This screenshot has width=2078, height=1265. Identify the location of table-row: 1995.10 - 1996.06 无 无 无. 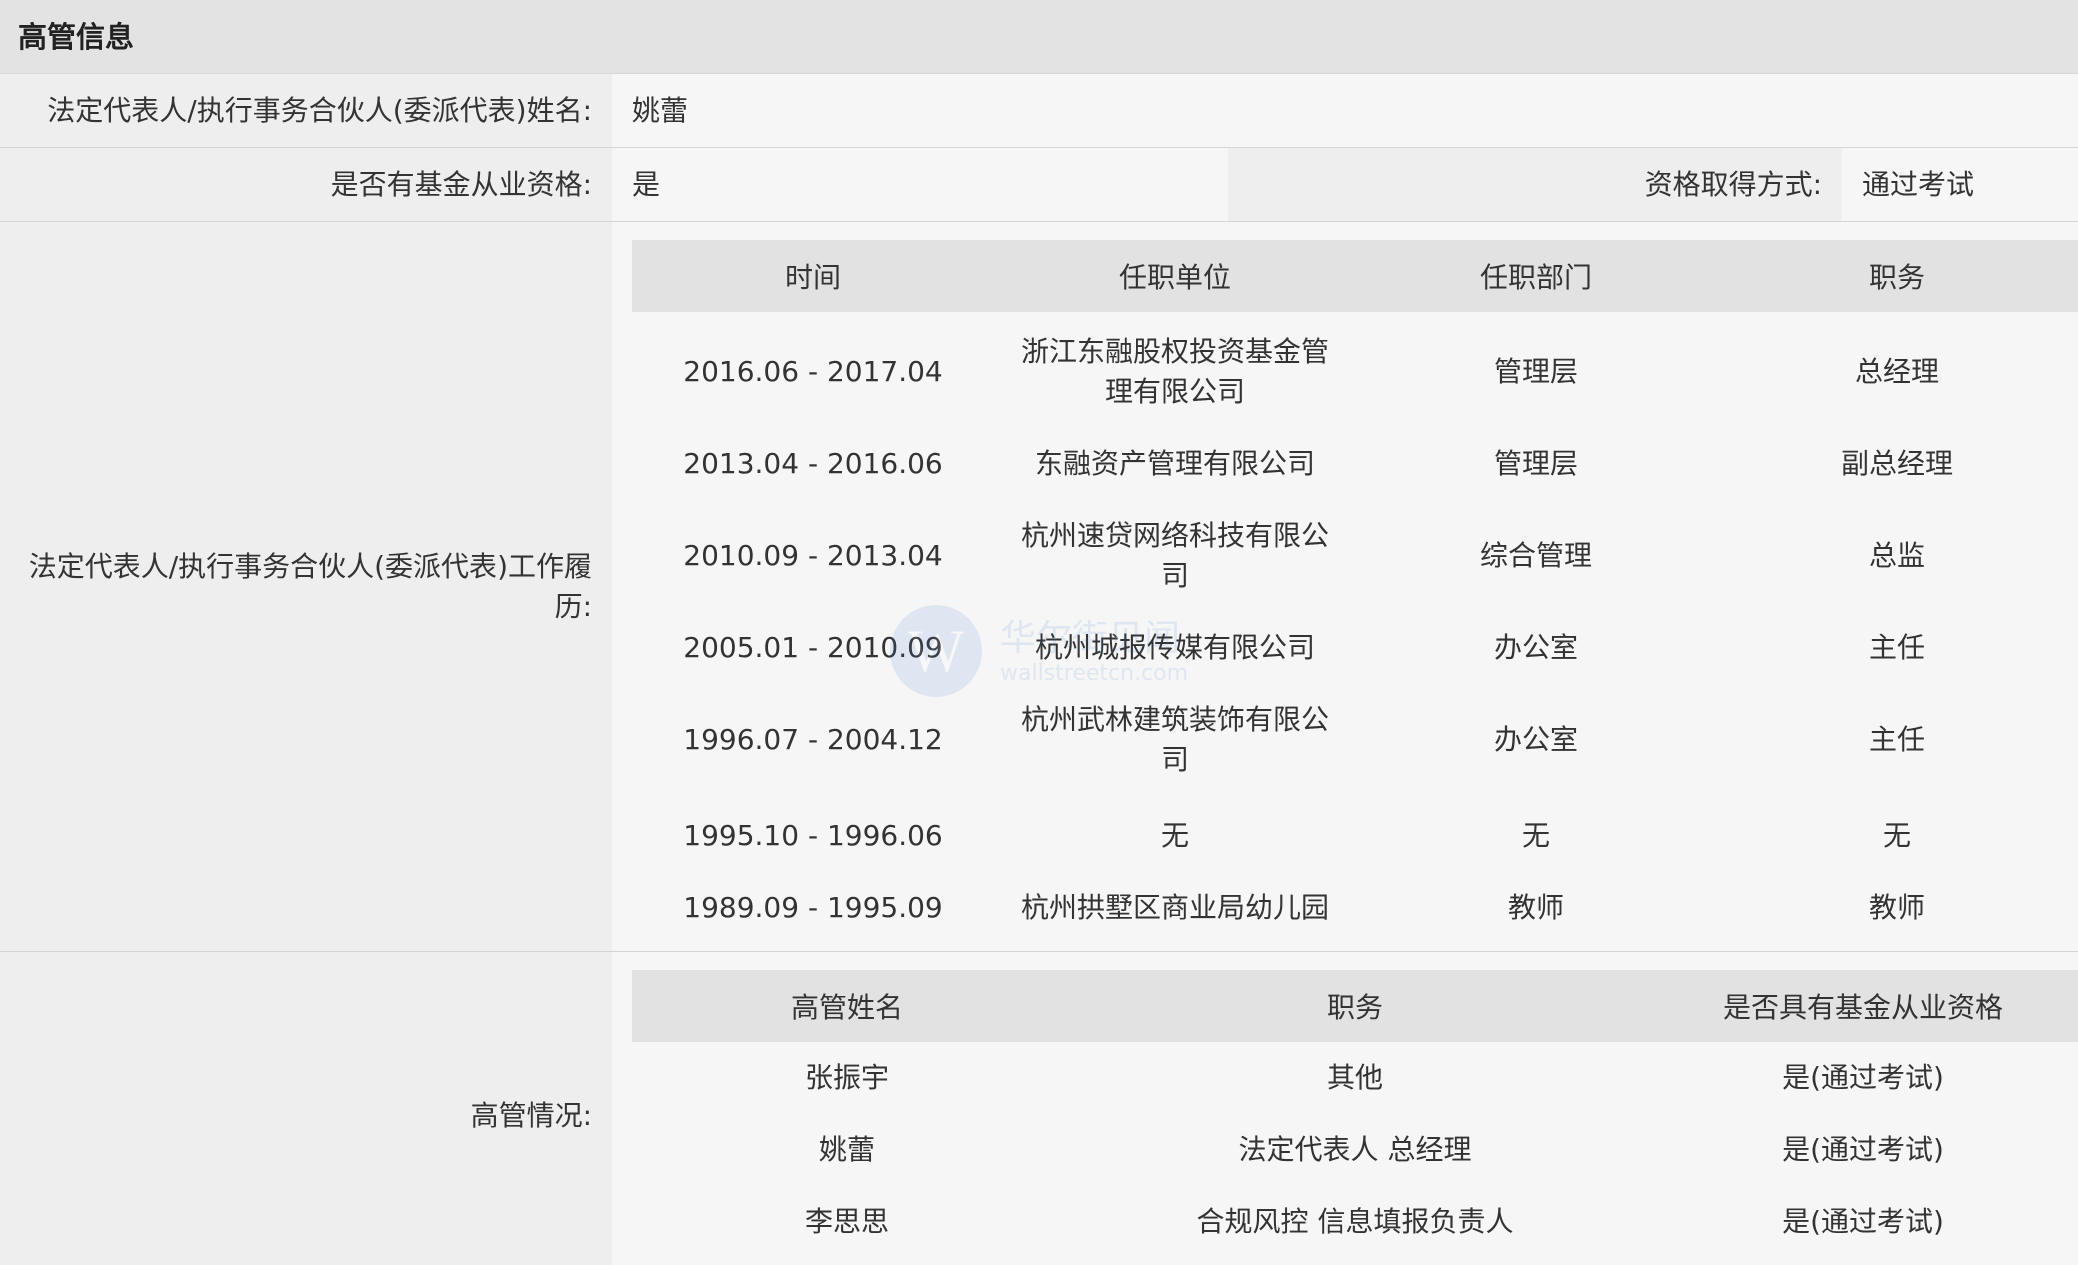
(1355, 836).